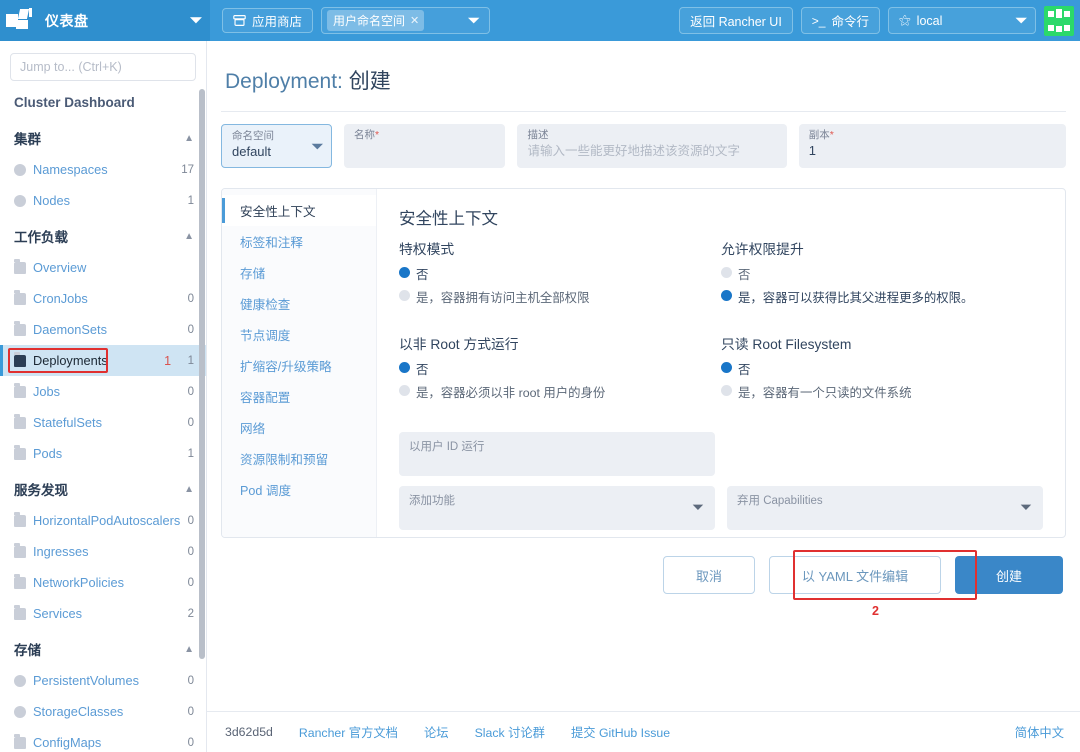 The height and width of the screenshot is (752, 1080). Describe the element at coordinates (348, 732) in the screenshot. I see `footer-link-docs: Rancher 官方文档` at that location.